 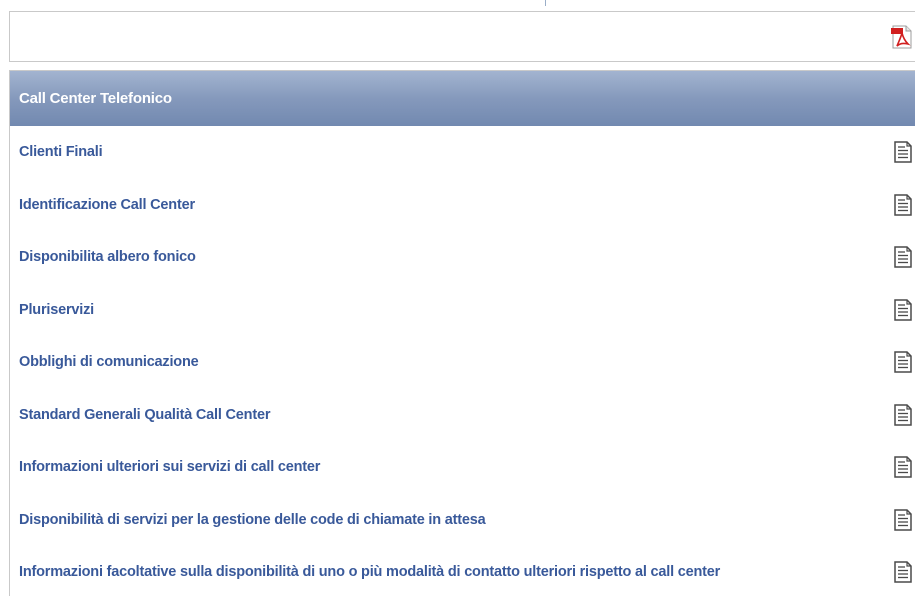 What do you see at coordinates (462, 205) in the screenshot?
I see `list-item: Identificazione Call Center` at bounding box center [462, 205].